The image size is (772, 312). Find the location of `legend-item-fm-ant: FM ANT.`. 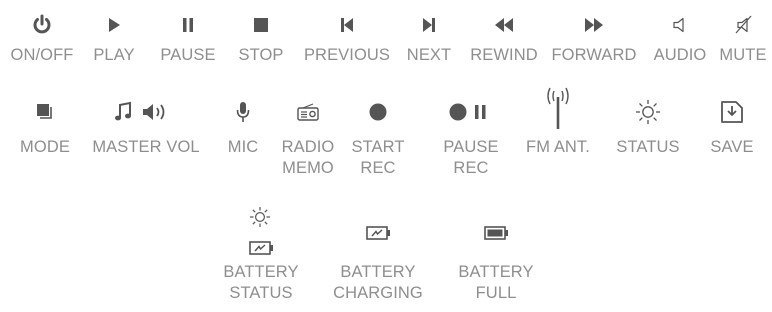

legend-item-fm-ant: FM ANT. is located at coordinates (558, 122).